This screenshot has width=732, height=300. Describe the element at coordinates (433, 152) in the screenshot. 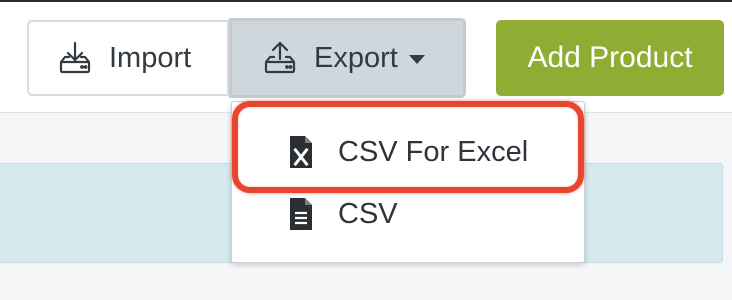

I see `menu-item-label: CSV For Excel` at that location.